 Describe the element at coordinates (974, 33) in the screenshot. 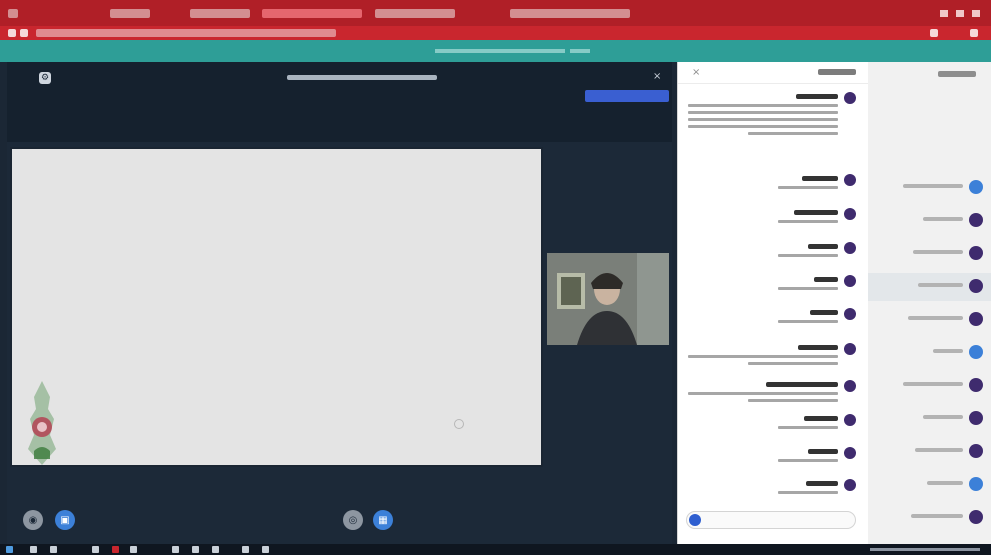

I see `menu-icon` at that location.